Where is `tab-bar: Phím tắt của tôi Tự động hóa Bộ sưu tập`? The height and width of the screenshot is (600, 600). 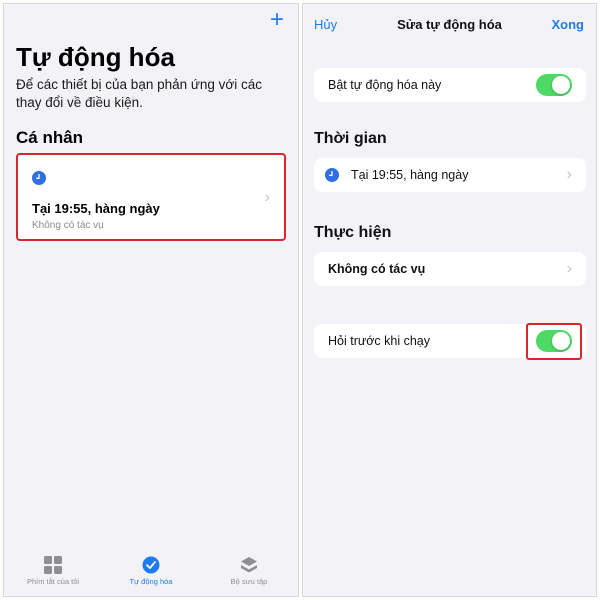
tab-bar: Phím tắt của tôi Tự động hóa Bộ sưu tập is located at coordinates (151, 576).